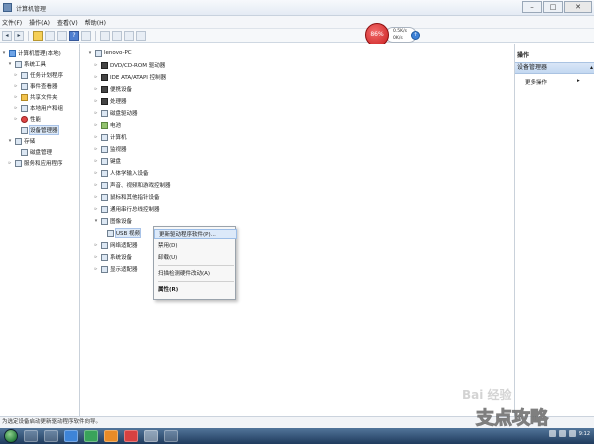  I want to click on tree-item: ▹ 性能, so click(27, 119).